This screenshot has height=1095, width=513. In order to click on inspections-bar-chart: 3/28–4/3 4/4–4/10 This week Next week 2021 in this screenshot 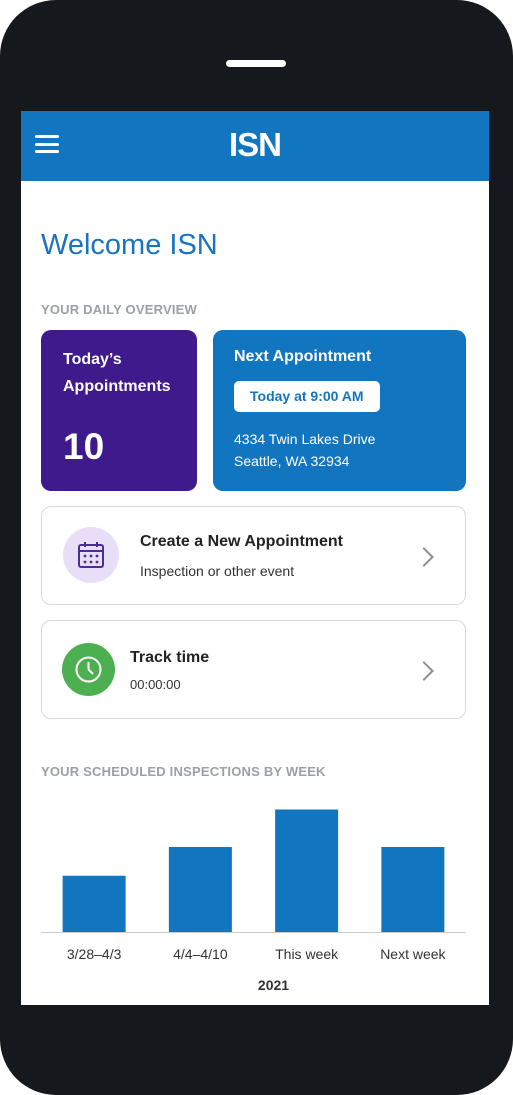, I will do `click(253, 901)`.